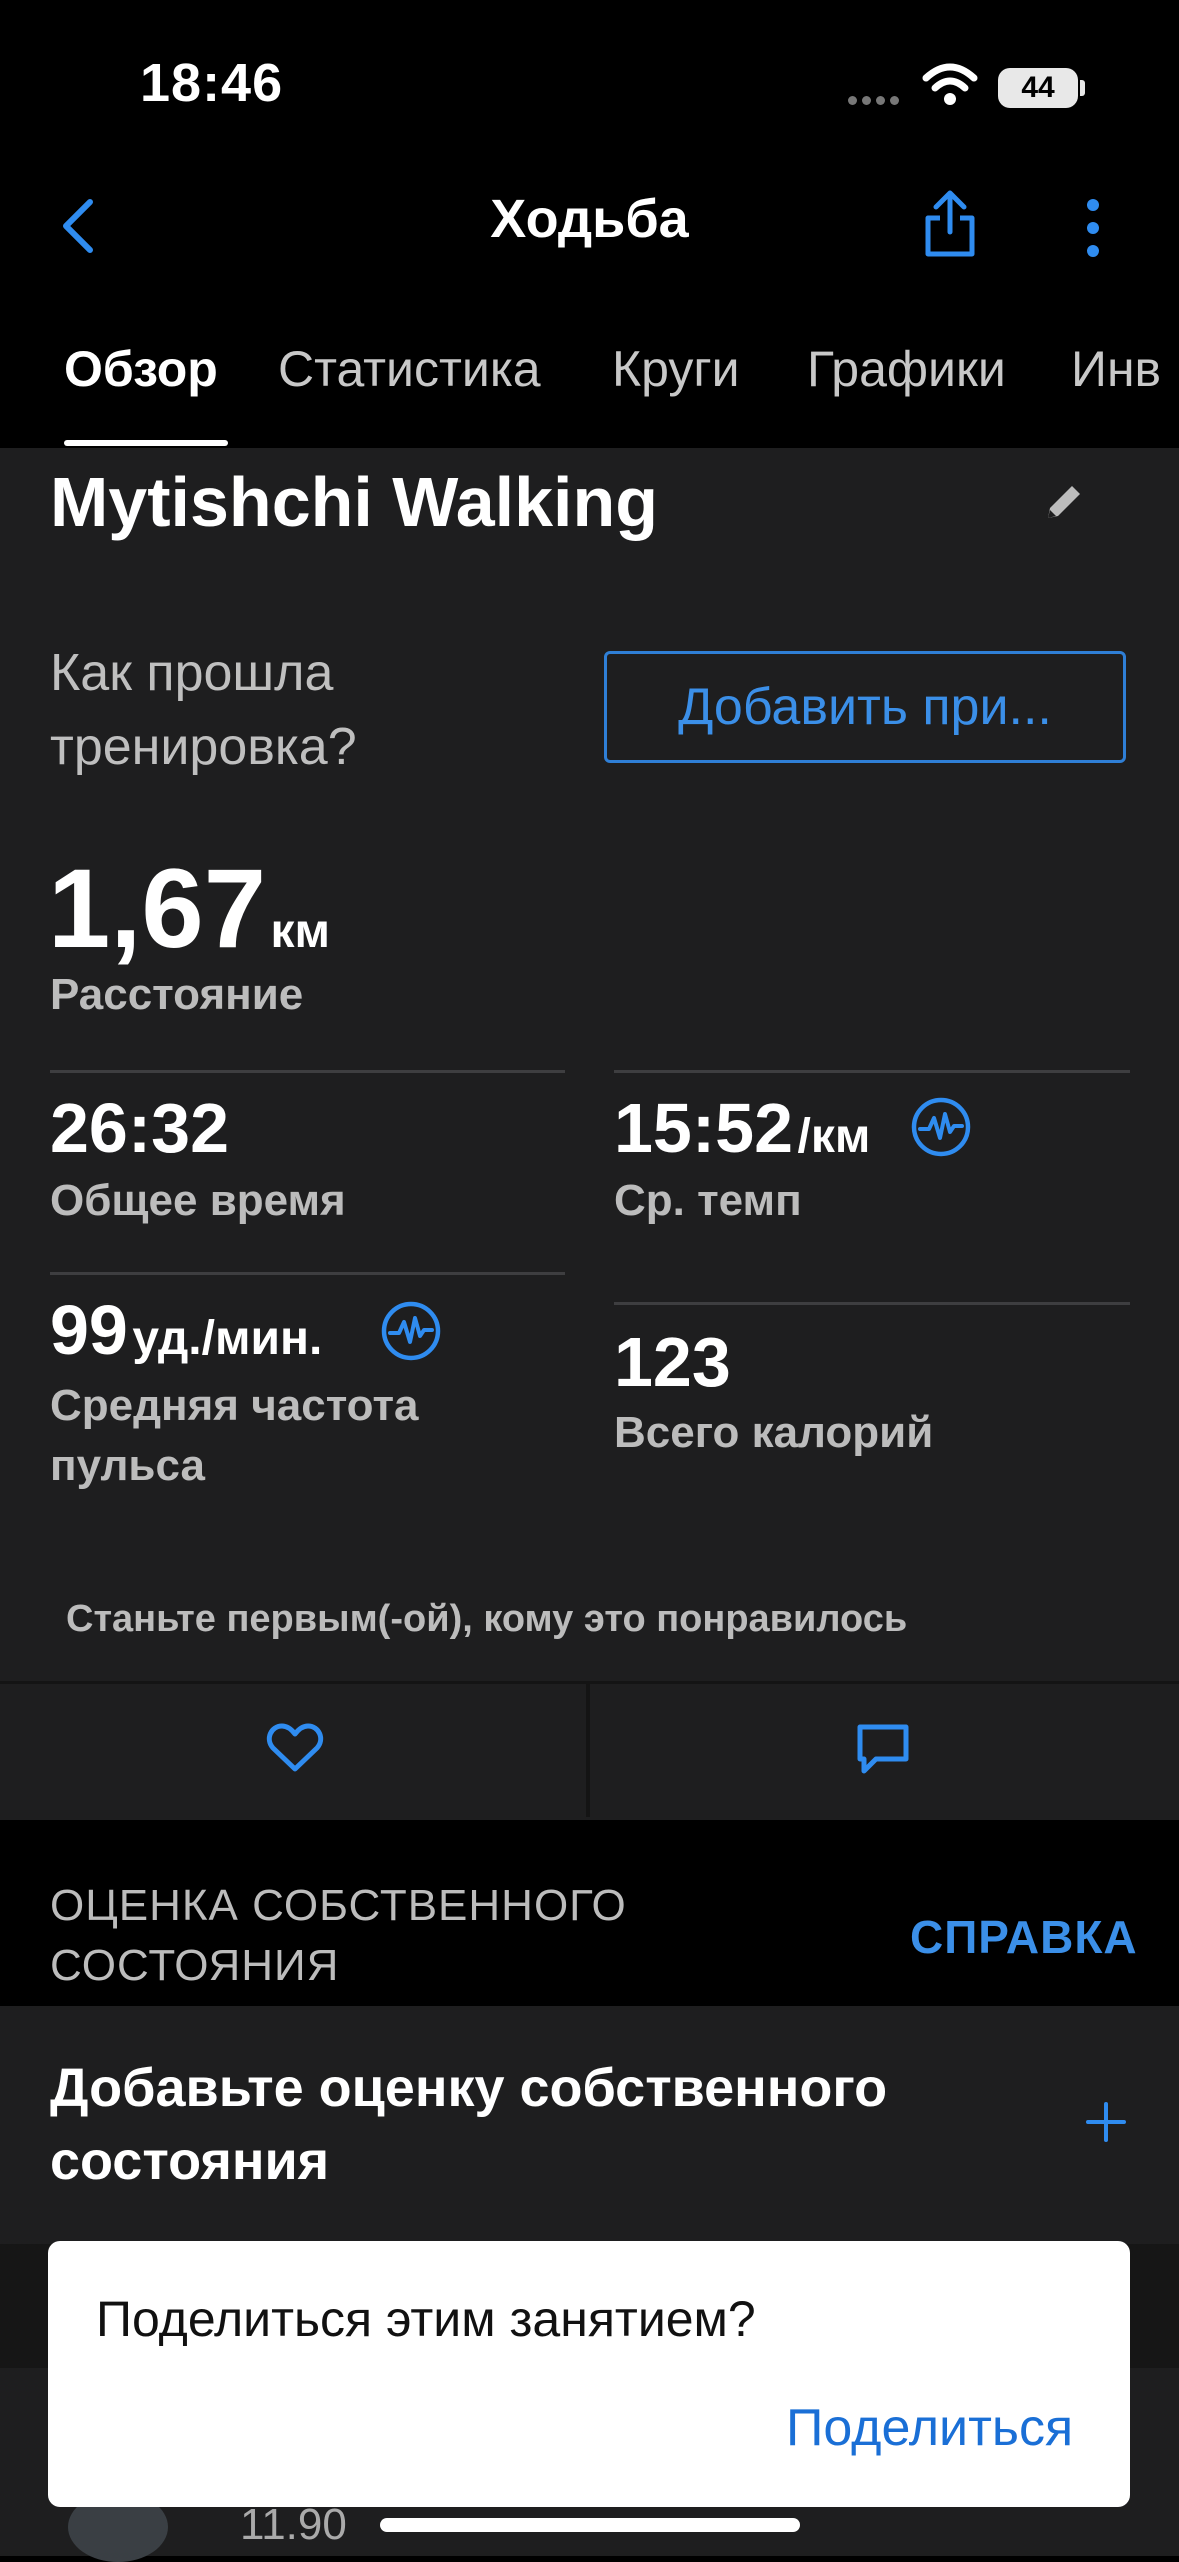 Image resolution: width=1179 pixels, height=2562 pixels. I want to click on workout-feel-question: Как прошла тренировка?, so click(203, 710).